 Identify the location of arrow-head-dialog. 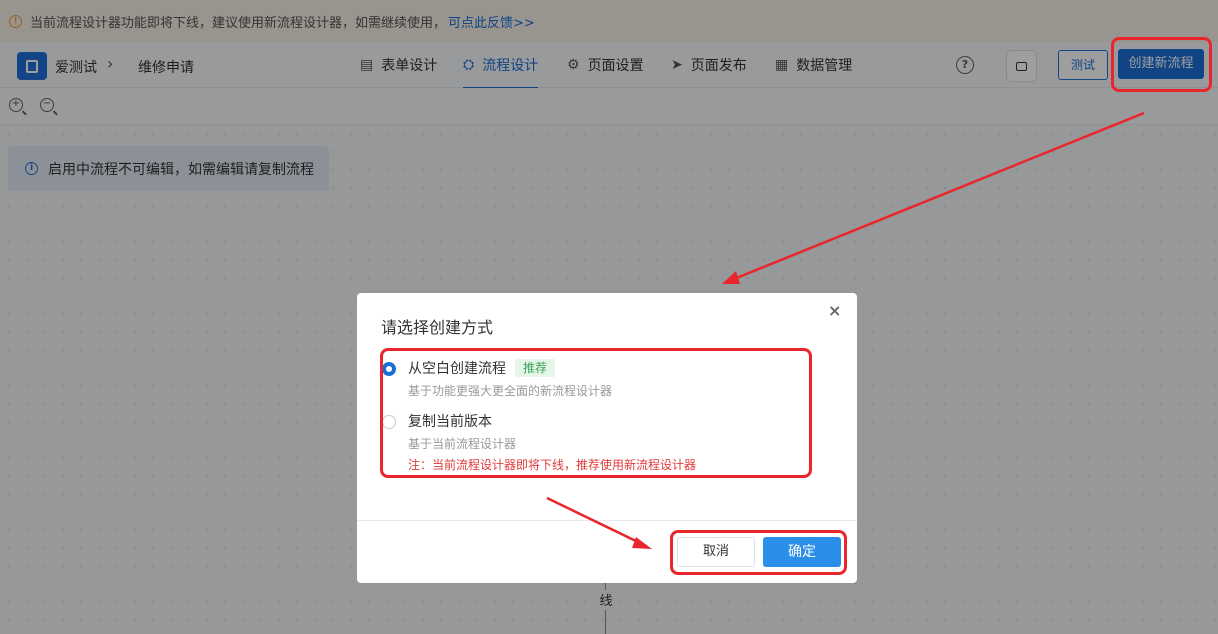
(731, 277).